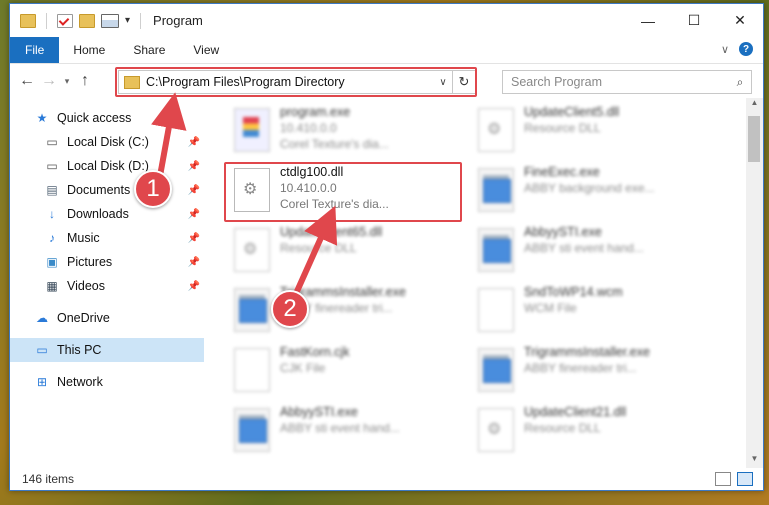  What do you see at coordinates (94, 118) in the screenshot?
I see `sidebar-item-label: Quick access` at bounding box center [94, 118].